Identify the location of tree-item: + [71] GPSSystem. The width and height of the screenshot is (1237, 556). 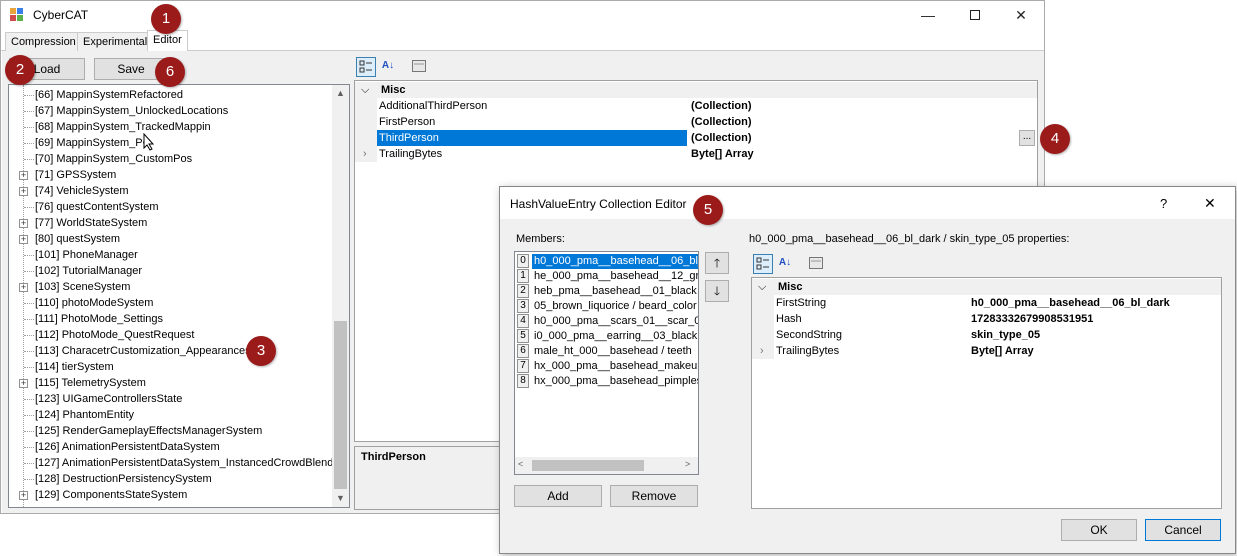
(169, 175).